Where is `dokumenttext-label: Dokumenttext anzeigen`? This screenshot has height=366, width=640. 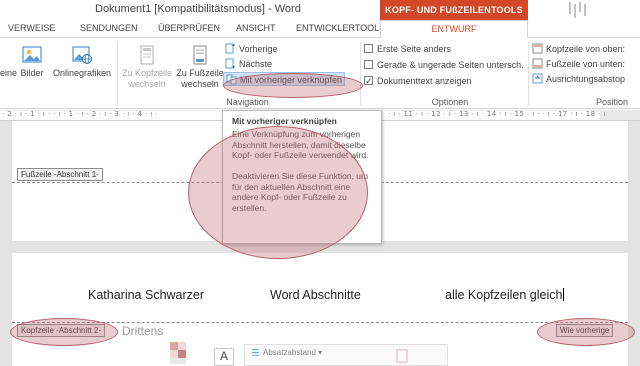
dokumenttext-label: Dokumenttext anzeigen is located at coordinates (424, 81).